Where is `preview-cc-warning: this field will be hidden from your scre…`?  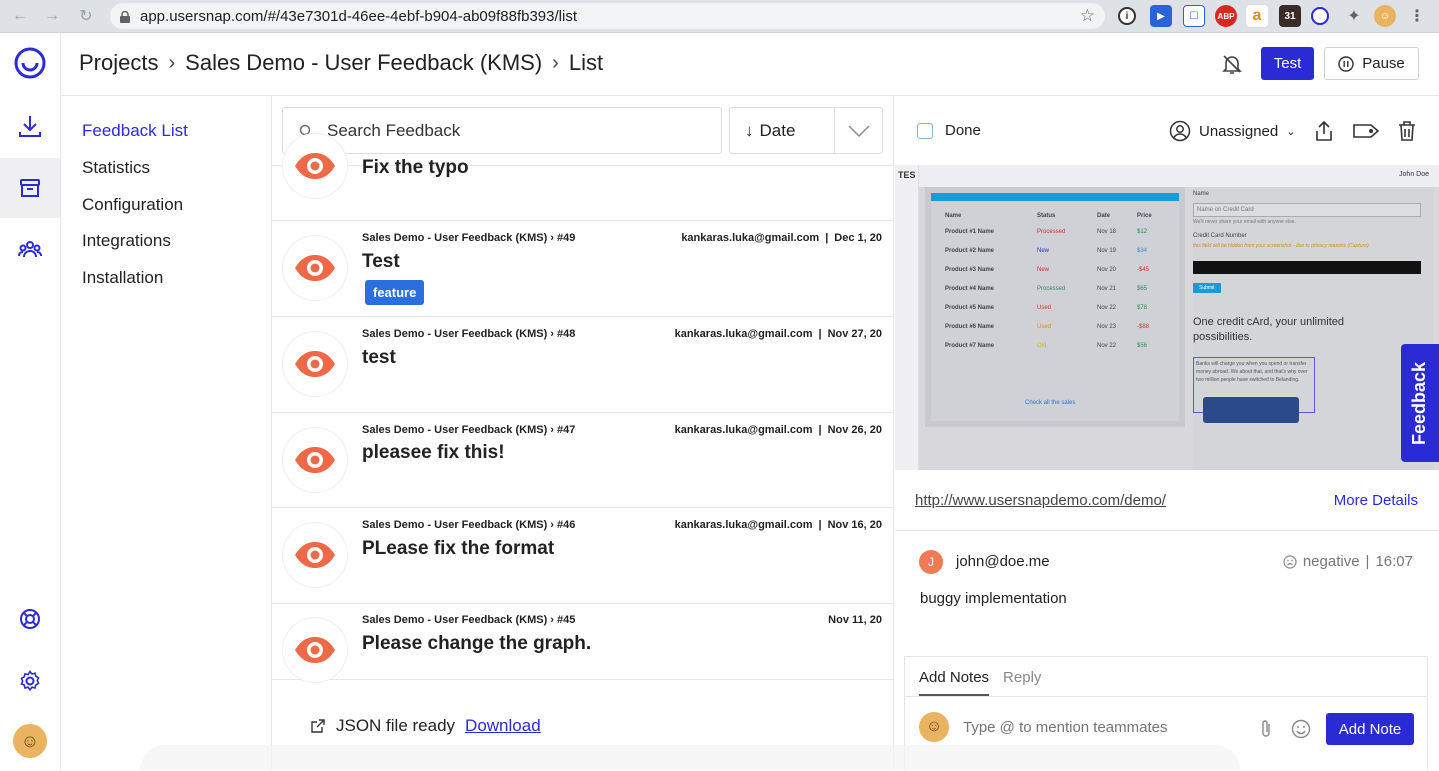
preview-cc-warning: this field will be hidden from your scre… is located at coordinates (1281, 246).